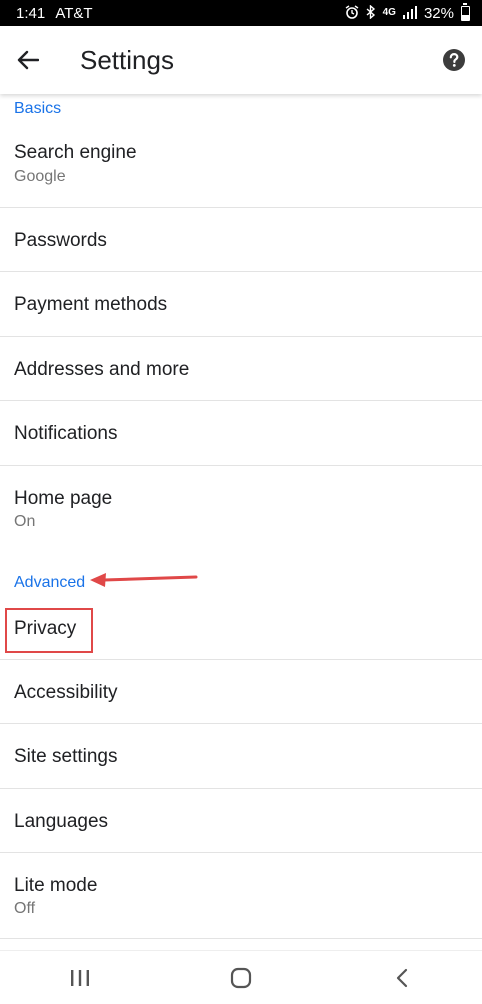 Image resolution: width=482 pixels, height=1004 pixels. What do you see at coordinates (66, 433) in the screenshot?
I see `setting-label: Notifications` at bounding box center [66, 433].